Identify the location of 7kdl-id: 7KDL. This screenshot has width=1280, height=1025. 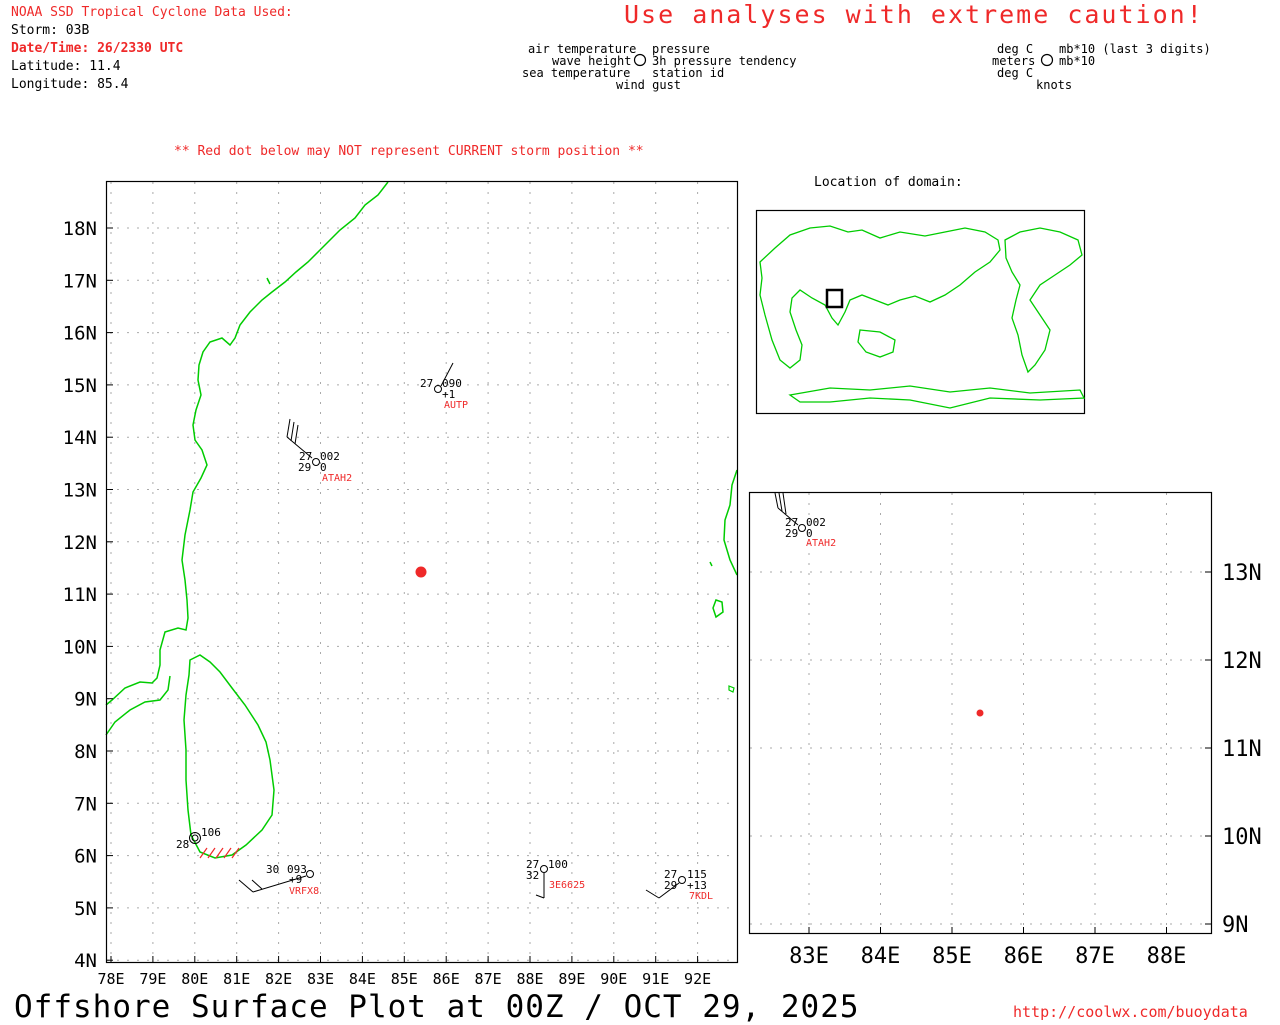
(701, 896).